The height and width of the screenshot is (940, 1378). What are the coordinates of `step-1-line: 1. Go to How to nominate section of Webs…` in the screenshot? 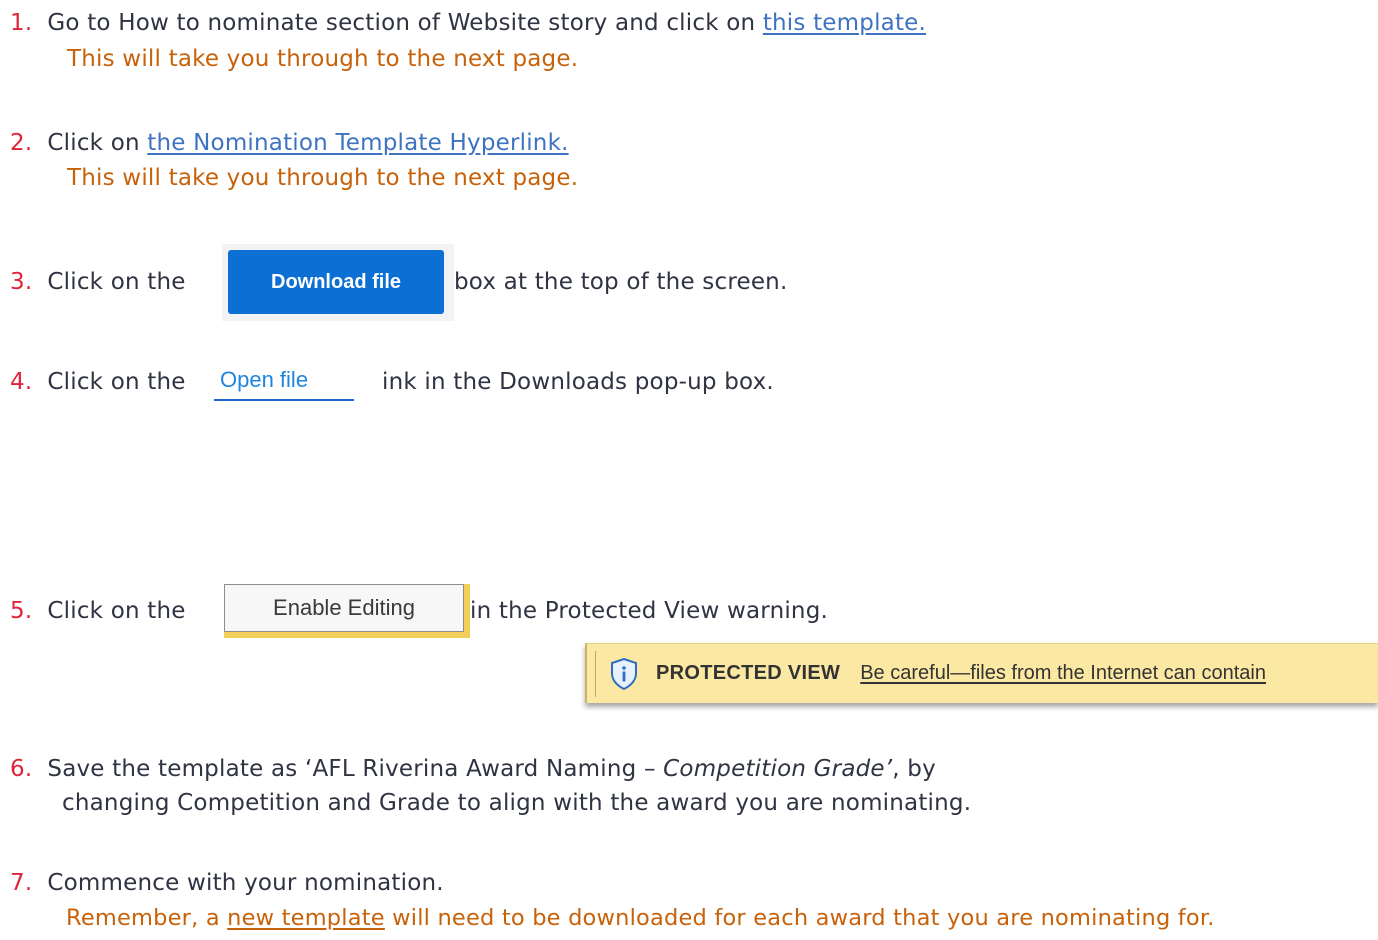 It's located at (468, 23).